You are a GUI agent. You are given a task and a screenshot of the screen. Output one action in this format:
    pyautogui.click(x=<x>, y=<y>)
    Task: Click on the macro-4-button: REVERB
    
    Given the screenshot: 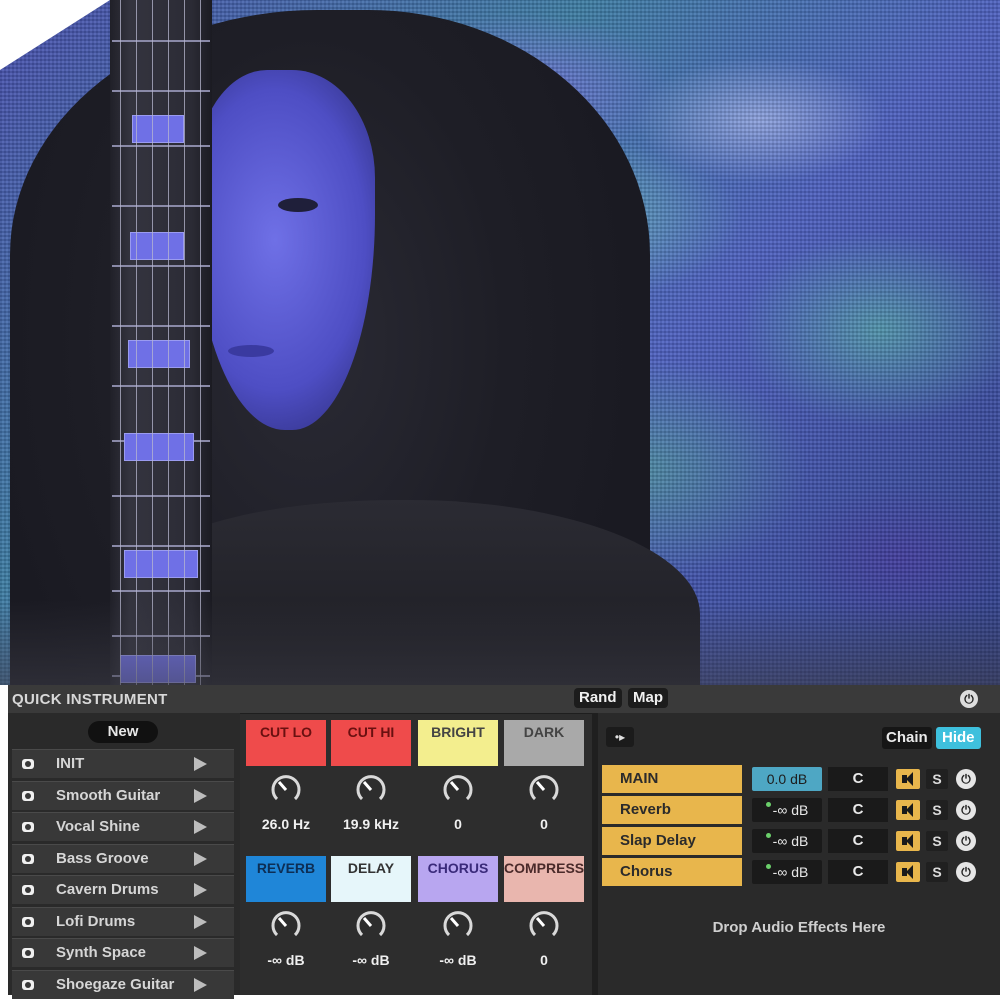 What is the action you would take?
    pyautogui.click(x=286, y=879)
    